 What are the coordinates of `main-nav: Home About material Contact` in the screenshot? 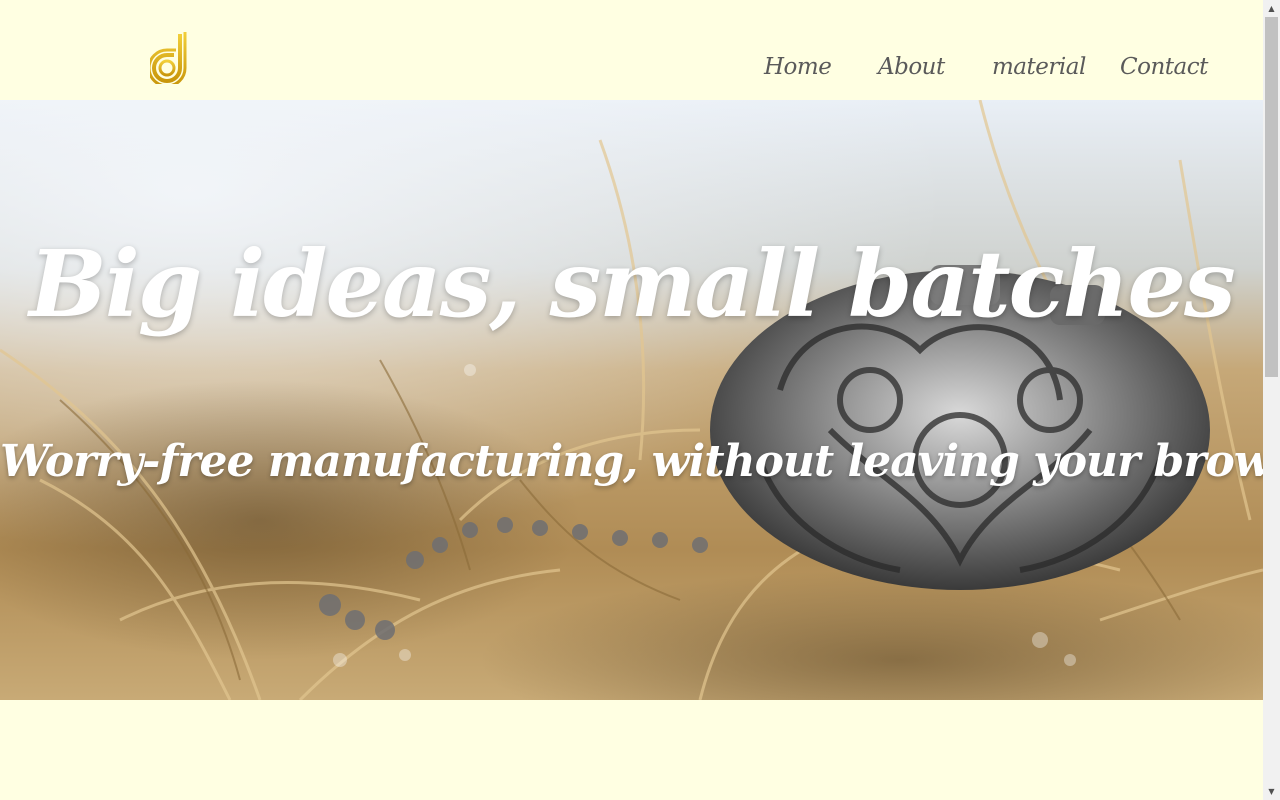 It's located at (631, 74).